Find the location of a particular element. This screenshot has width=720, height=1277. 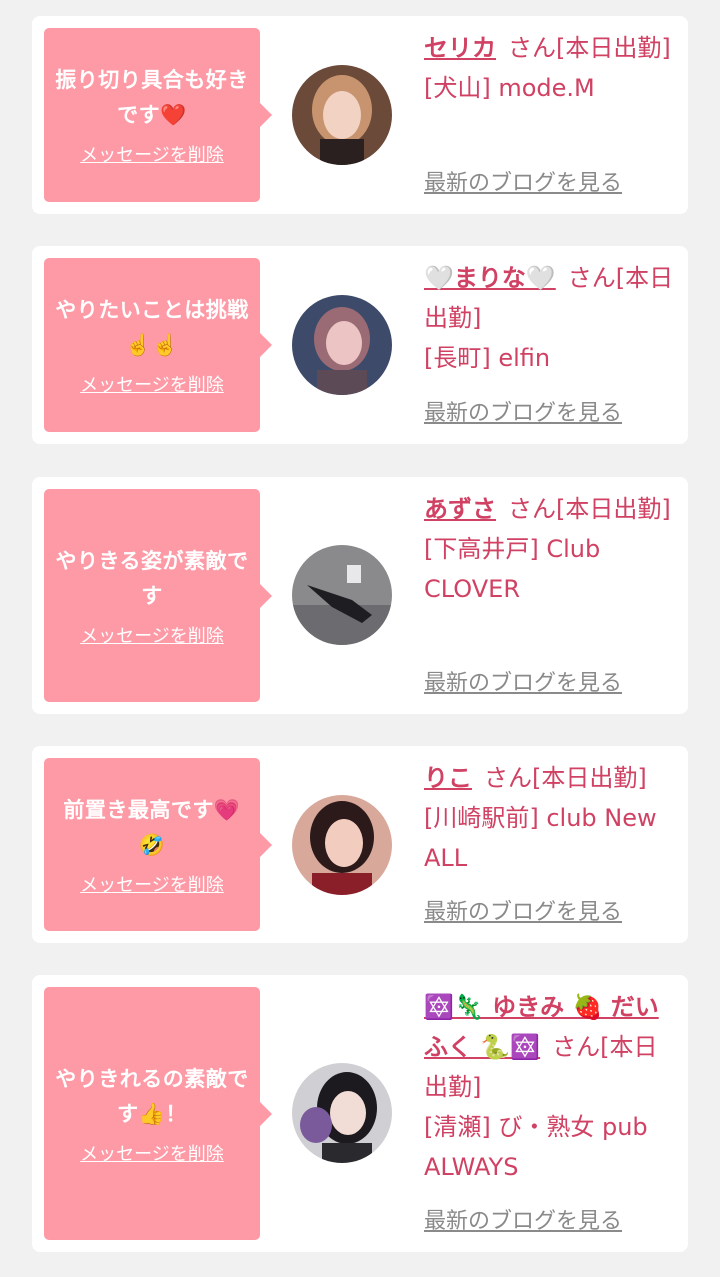

cast-info: りこ さん[本日出勤] [川崎駅前] club New ALL is located at coordinates (552, 818).